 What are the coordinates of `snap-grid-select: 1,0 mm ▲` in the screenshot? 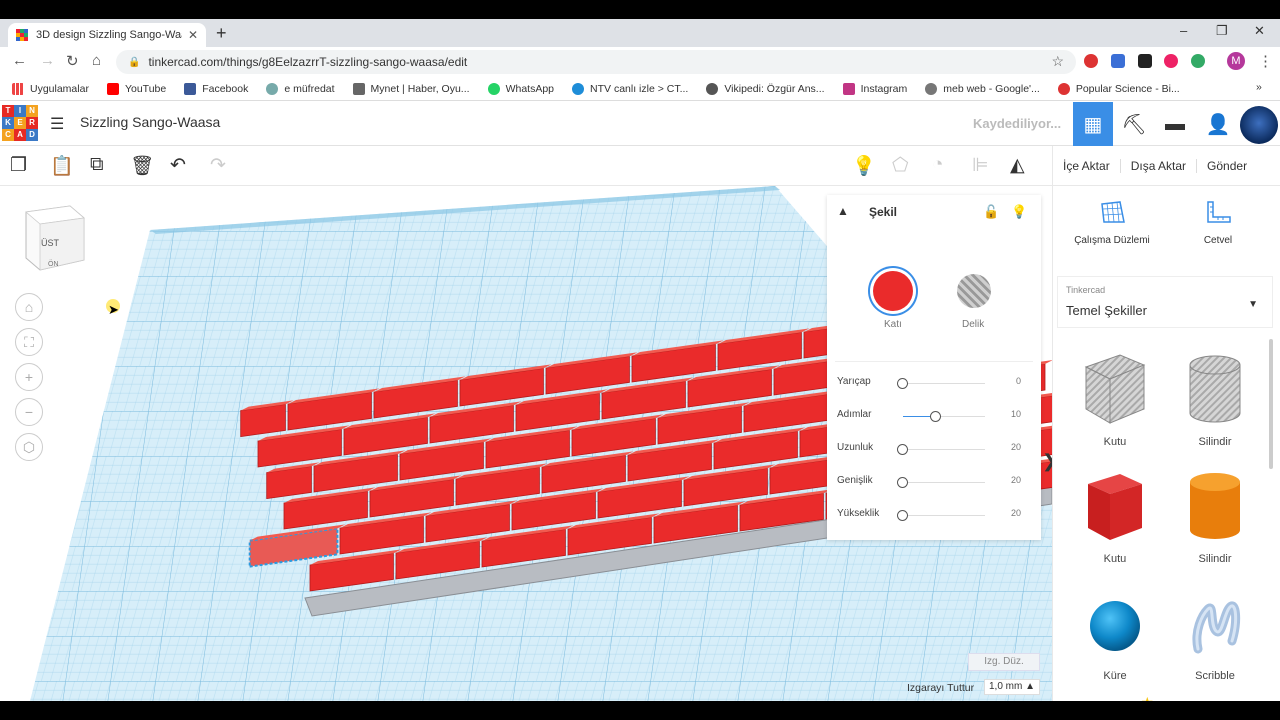 It's located at (1012, 687).